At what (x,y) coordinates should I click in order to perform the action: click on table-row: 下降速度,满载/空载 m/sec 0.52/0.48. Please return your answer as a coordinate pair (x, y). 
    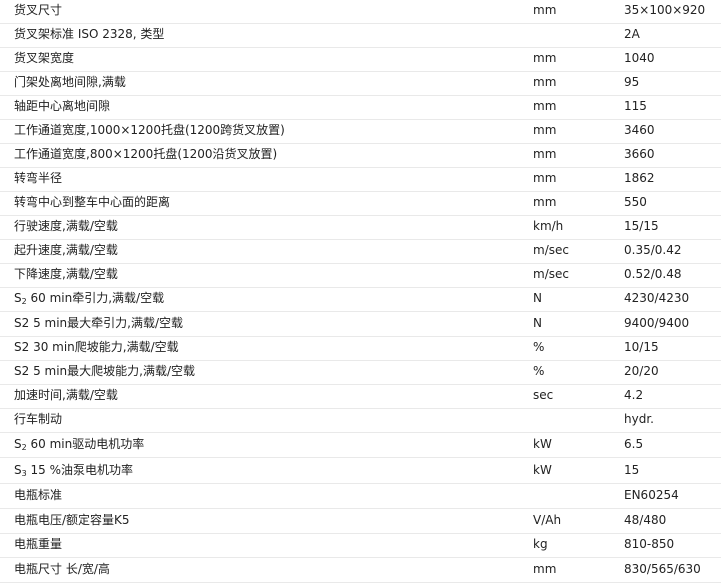
    Looking at the image, I should click on (360, 276).